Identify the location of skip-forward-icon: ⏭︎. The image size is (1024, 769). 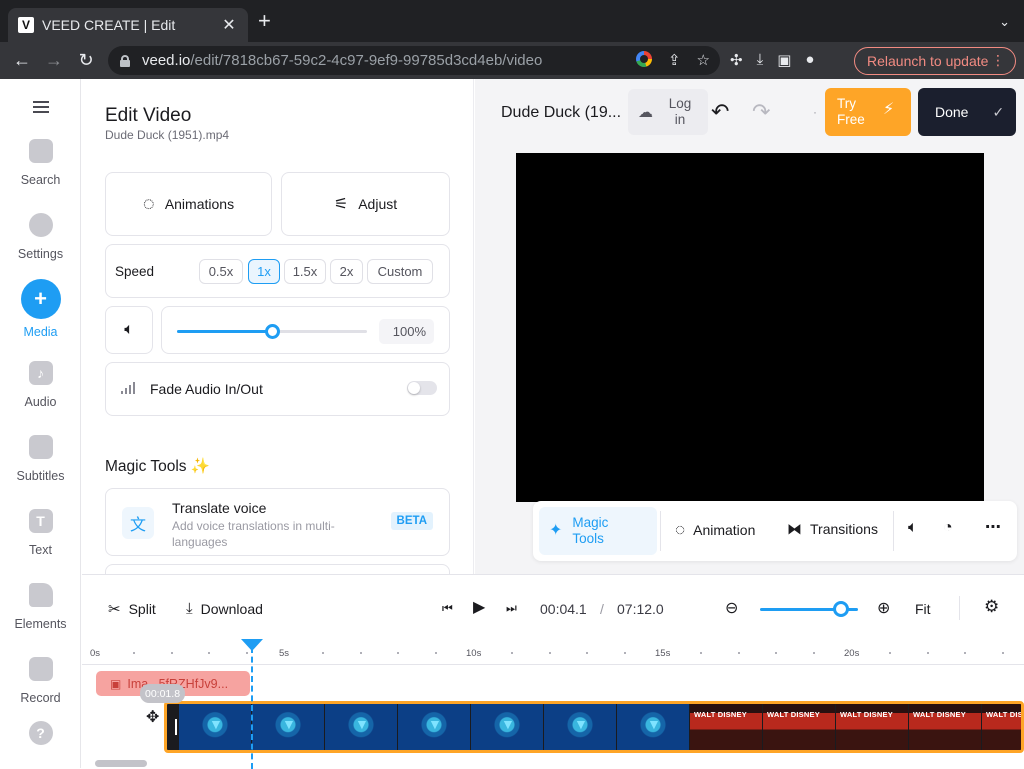
(511, 608).